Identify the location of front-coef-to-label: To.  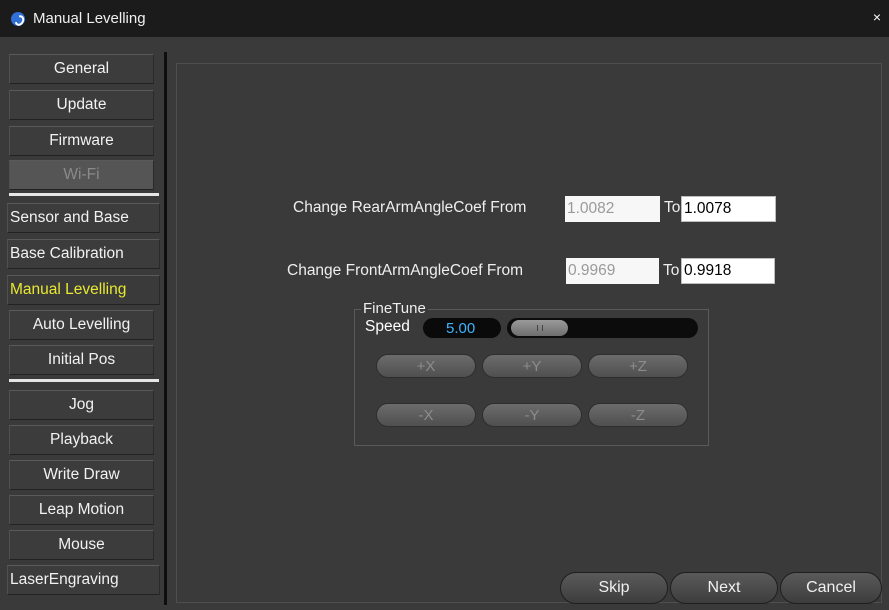
(671, 270).